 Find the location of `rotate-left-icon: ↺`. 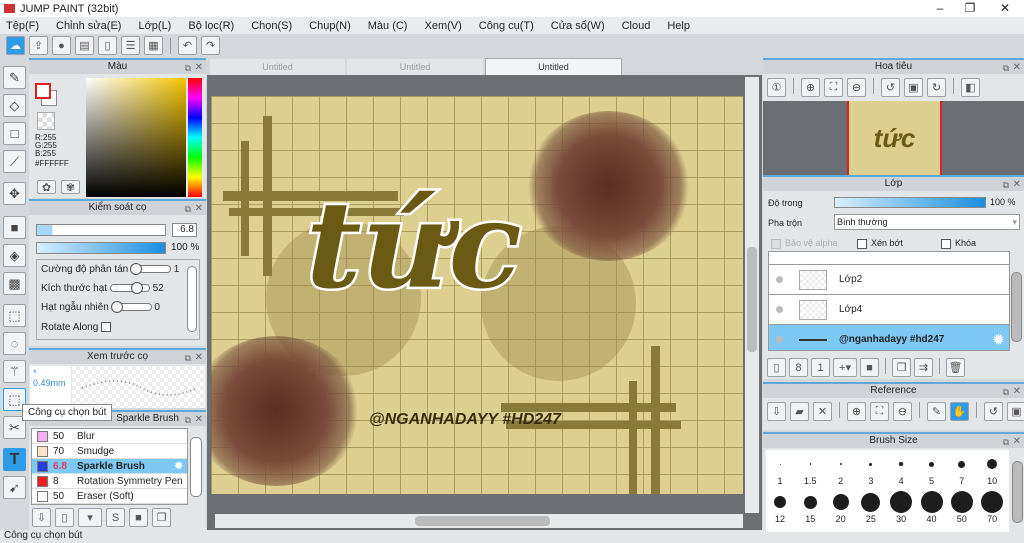

rotate-left-icon: ↺ is located at coordinates (890, 87).